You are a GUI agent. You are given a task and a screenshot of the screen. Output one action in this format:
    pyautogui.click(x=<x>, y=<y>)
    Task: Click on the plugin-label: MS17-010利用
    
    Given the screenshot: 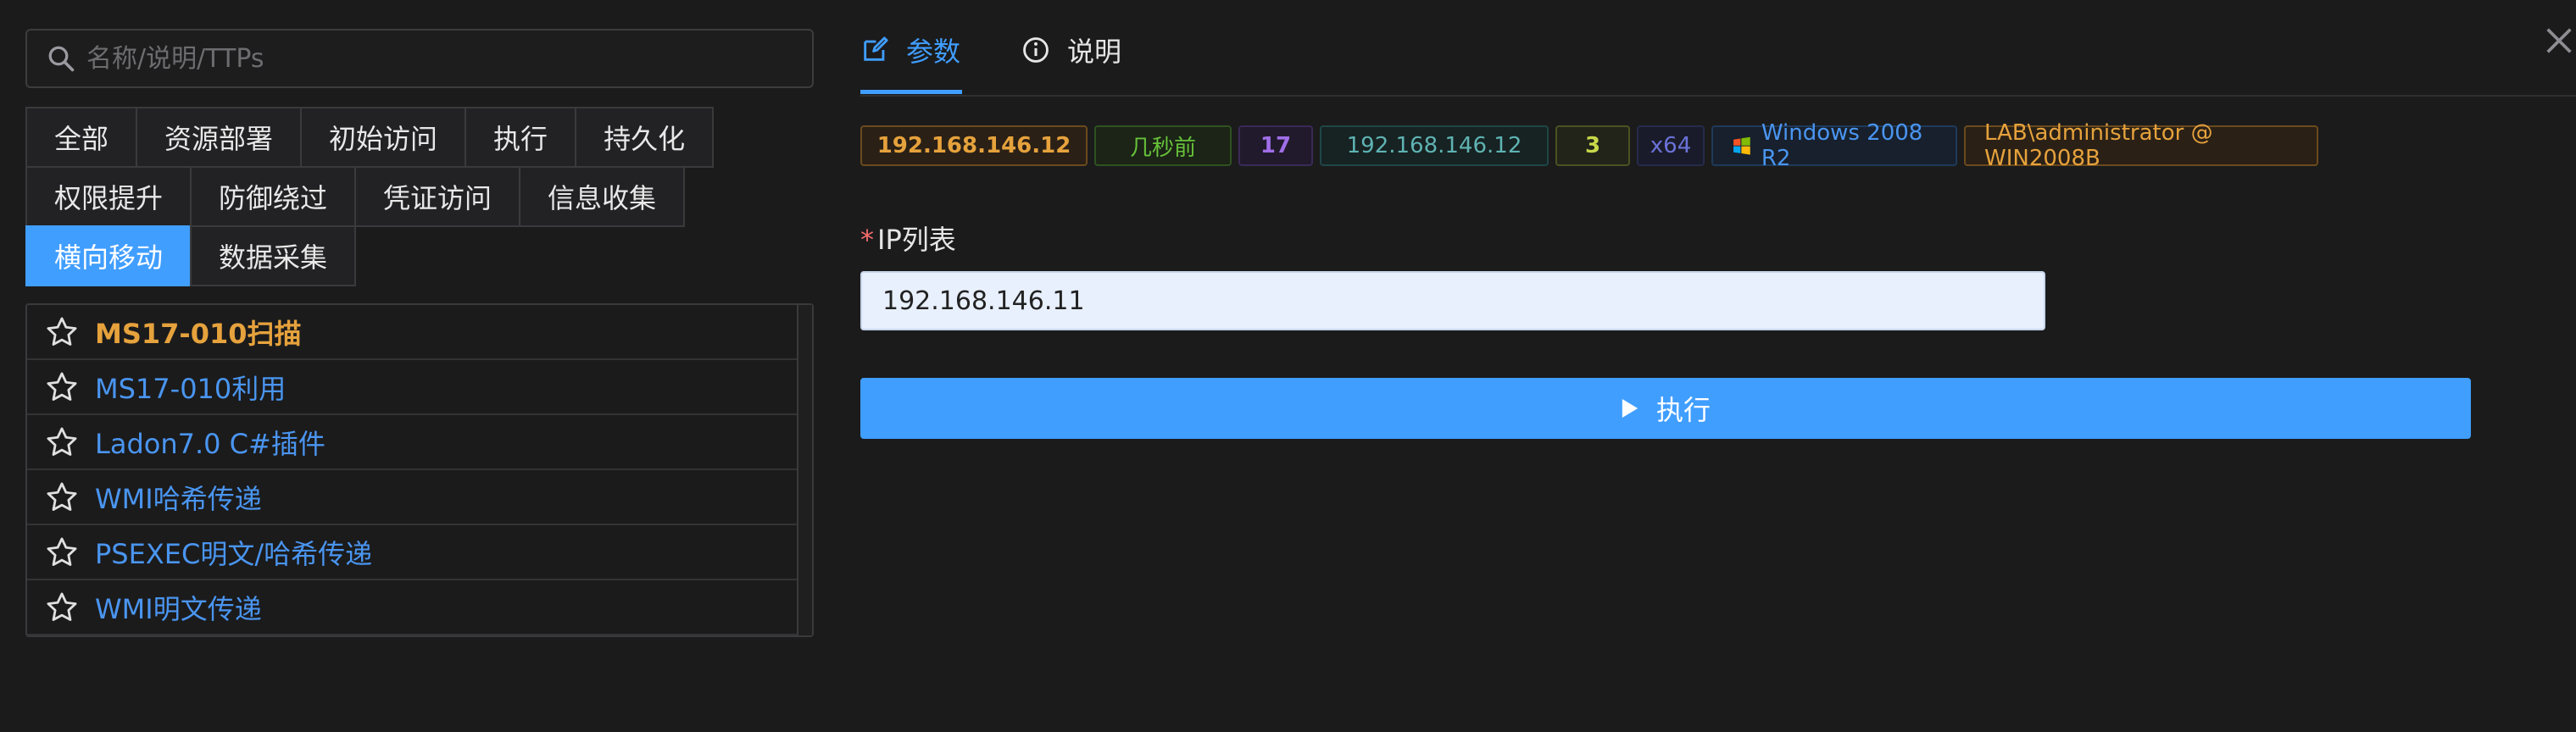 What is the action you would take?
    pyautogui.click(x=191, y=388)
    